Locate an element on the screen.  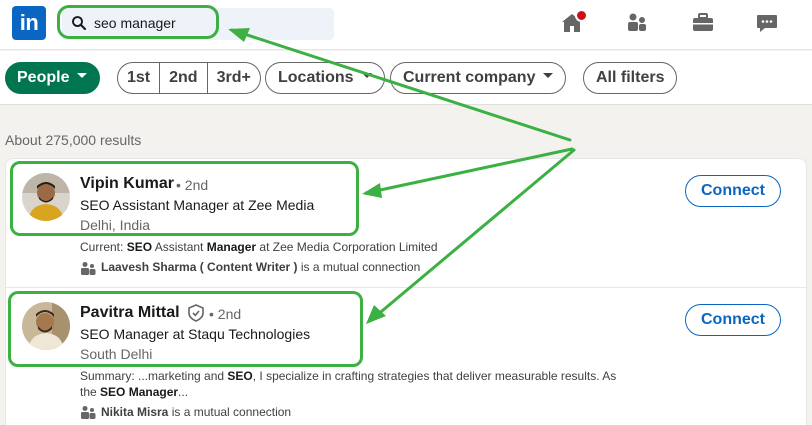
jobs-icon is located at coordinates (703, 23).